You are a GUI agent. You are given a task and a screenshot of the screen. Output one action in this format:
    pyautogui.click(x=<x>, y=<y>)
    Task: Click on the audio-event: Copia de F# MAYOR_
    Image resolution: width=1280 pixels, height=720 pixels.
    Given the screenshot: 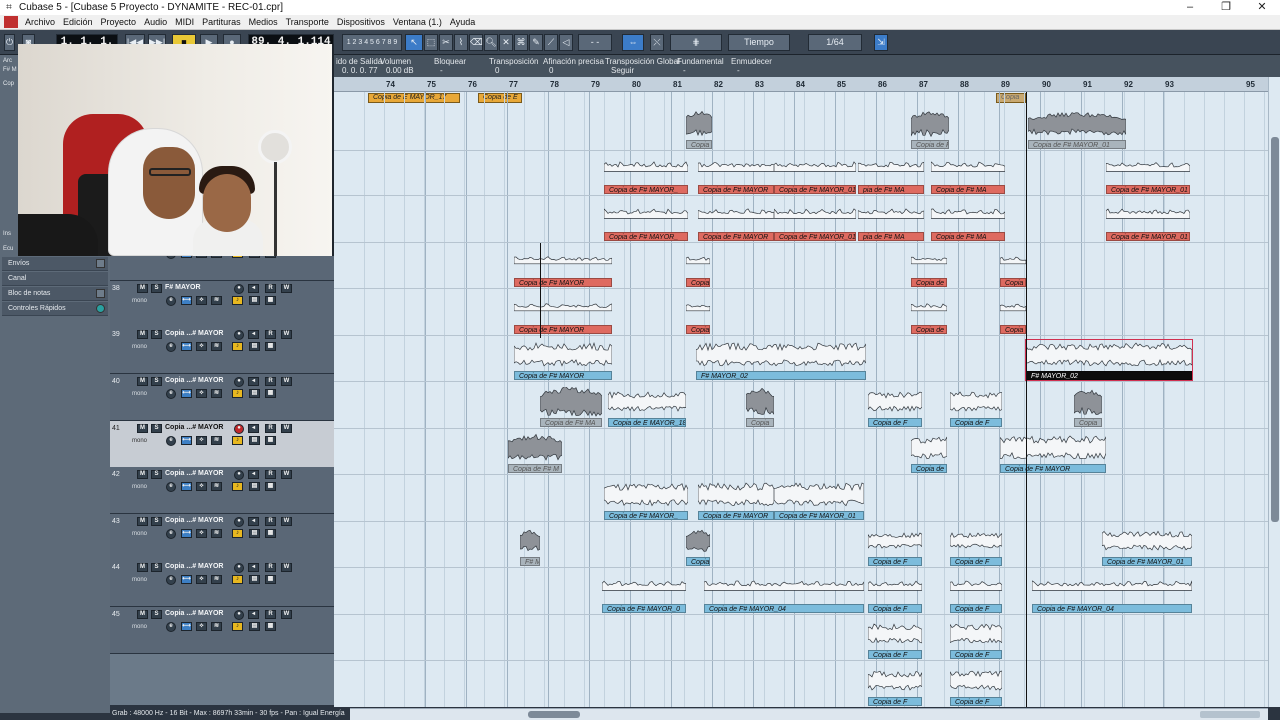 What is the action you would take?
    pyautogui.click(x=646, y=500)
    